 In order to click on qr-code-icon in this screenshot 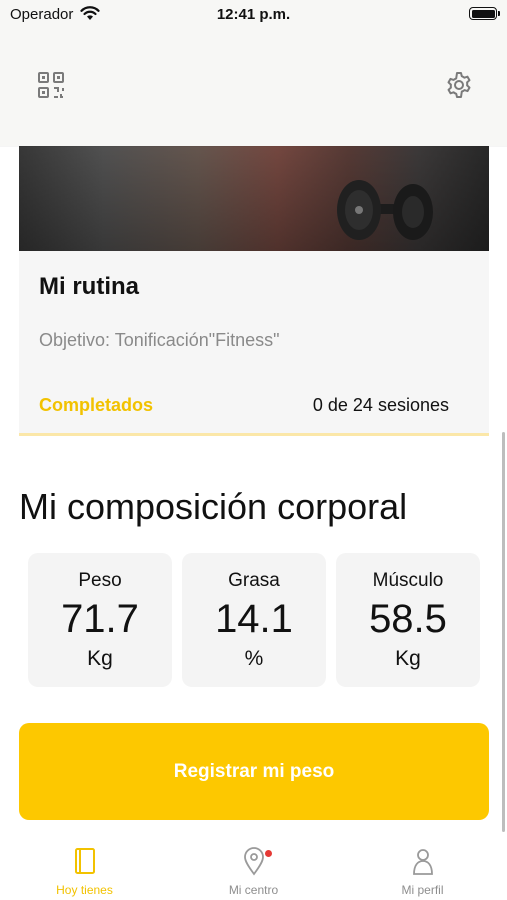, I will do `click(51, 85)`.